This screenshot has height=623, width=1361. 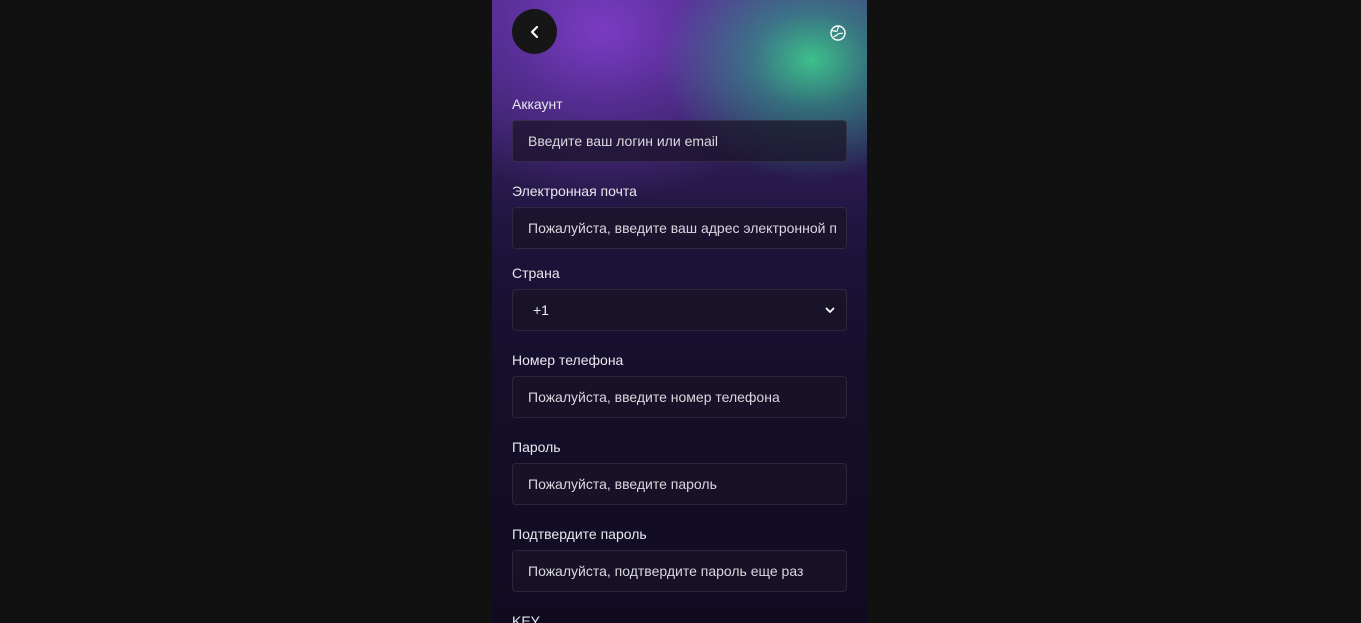 I want to click on phone-label: Номер телефона, so click(x=568, y=360).